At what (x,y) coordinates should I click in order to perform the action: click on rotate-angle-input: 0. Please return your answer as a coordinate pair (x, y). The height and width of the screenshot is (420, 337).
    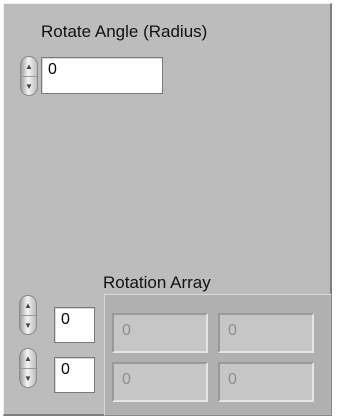
    Looking at the image, I should click on (102, 75).